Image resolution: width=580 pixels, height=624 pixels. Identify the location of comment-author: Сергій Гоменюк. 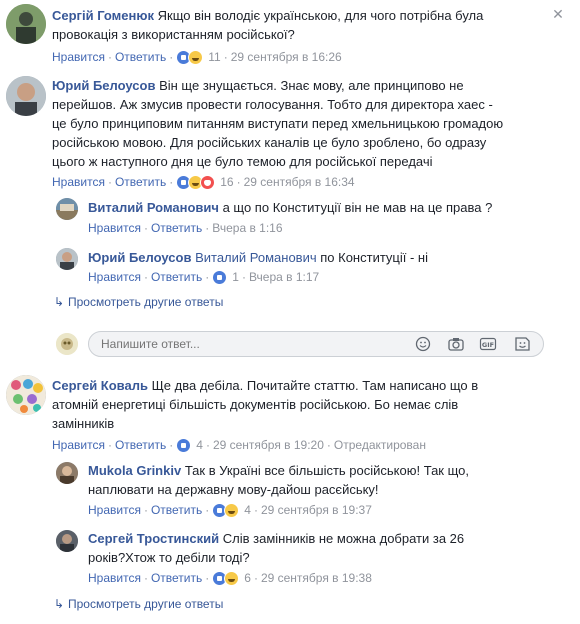
(103, 15).